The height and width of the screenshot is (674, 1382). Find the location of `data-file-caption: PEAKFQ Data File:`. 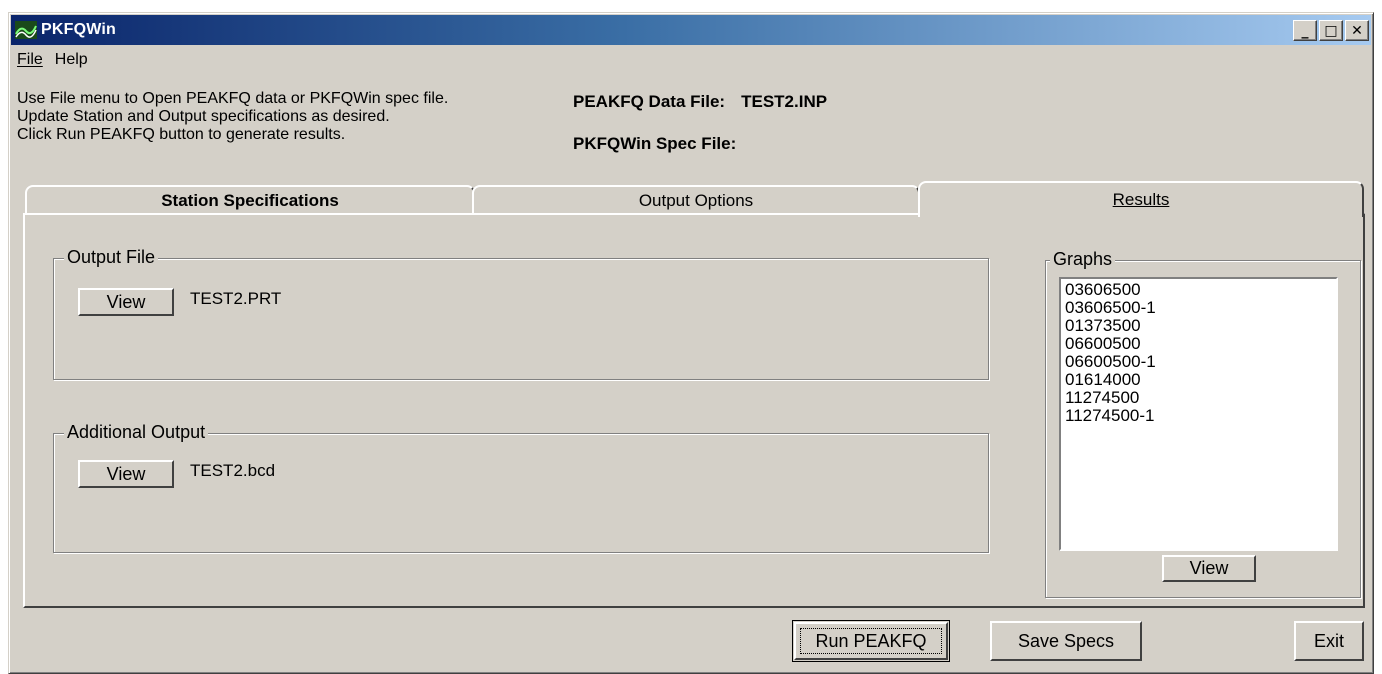

data-file-caption: PEAKFQ Data File: is located at coordinates (649, 101).